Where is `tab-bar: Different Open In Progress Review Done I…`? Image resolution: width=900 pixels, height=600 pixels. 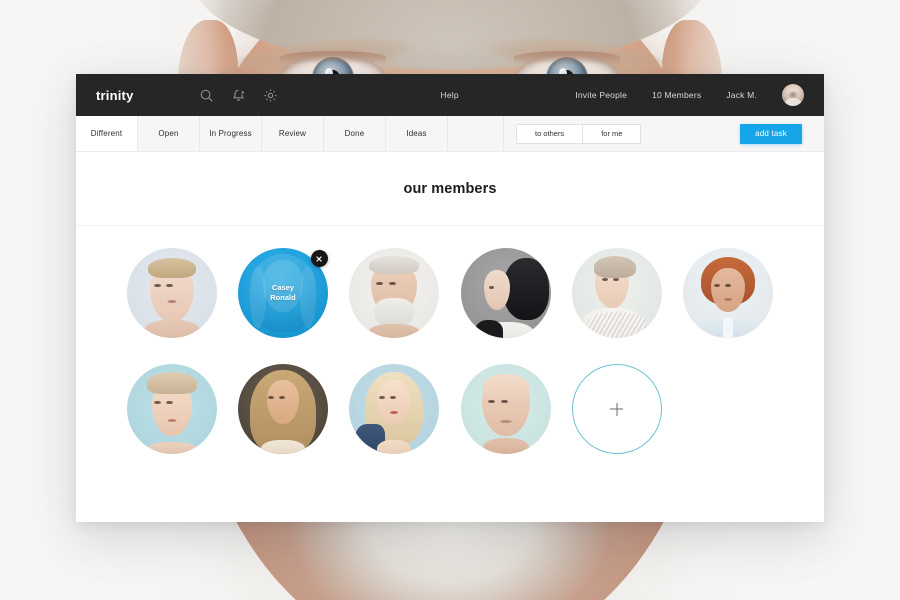
tab-bar: Different Open In Progress Review Done I… is located at coordinates (450, 134).